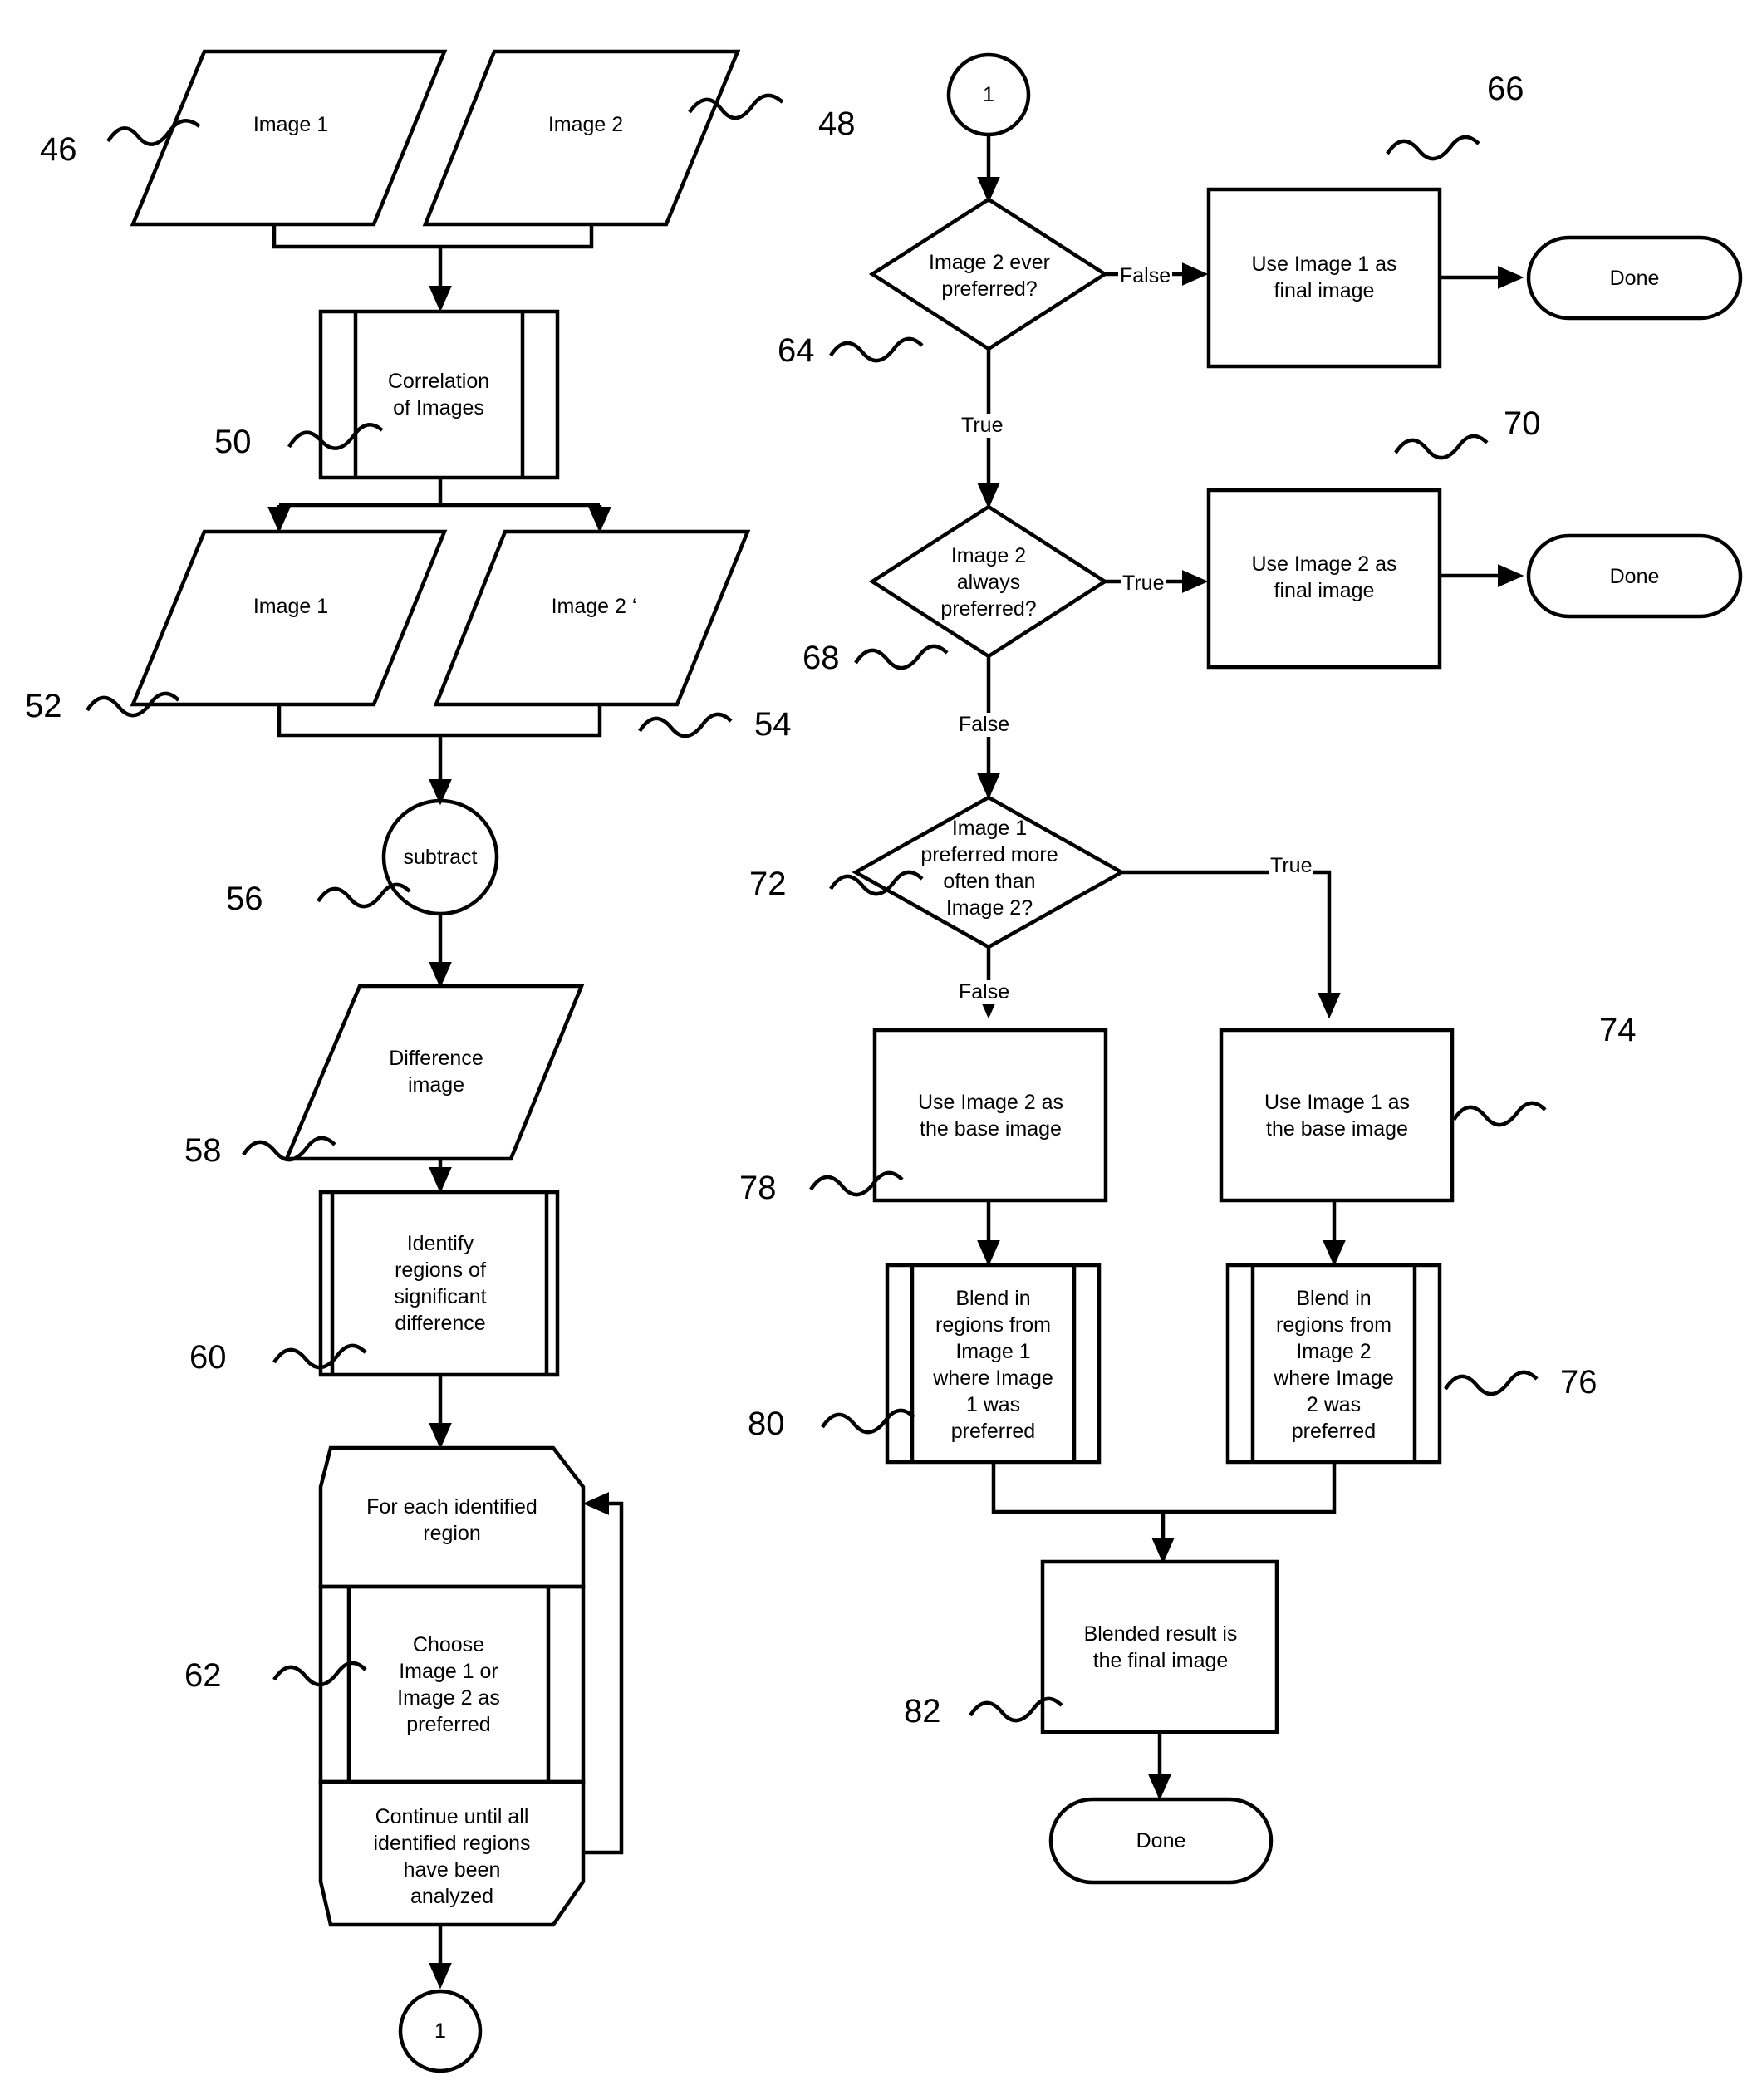  I want to click on ref-numeral-72: 72, so click(768, 884).